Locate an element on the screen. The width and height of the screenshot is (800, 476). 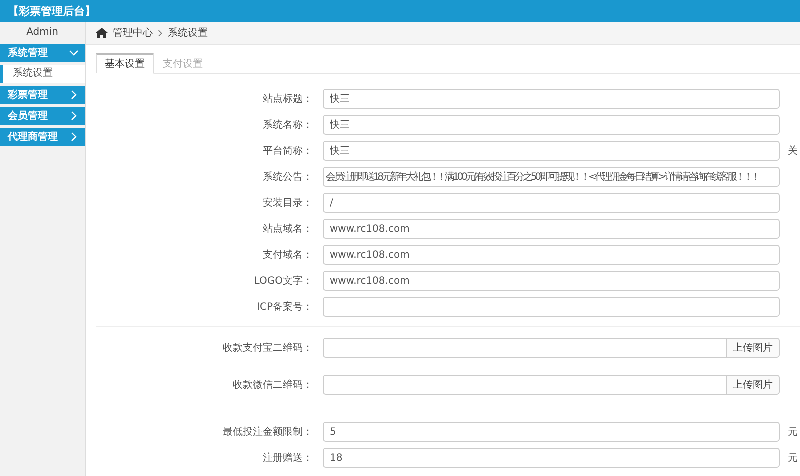
field-label: ICP备案号： is located at coordinates (284, 307).